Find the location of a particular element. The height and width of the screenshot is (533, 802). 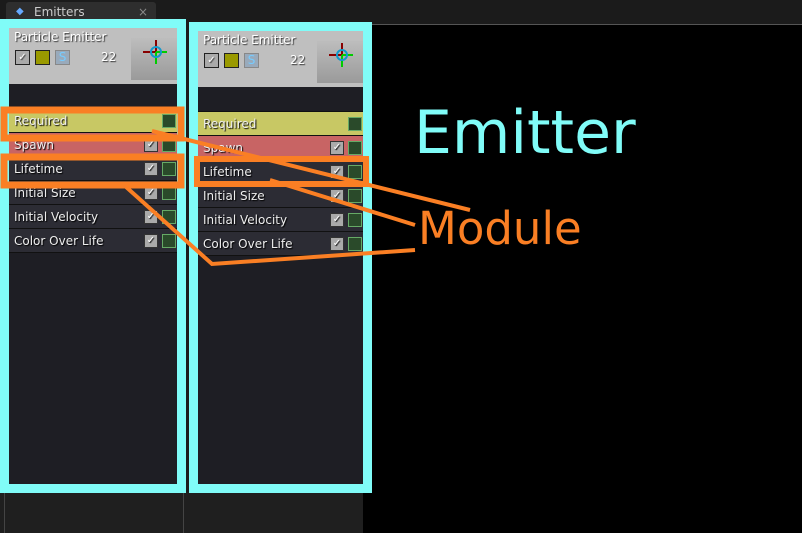

emitter-list-empty is located at coordinates (181, 512).